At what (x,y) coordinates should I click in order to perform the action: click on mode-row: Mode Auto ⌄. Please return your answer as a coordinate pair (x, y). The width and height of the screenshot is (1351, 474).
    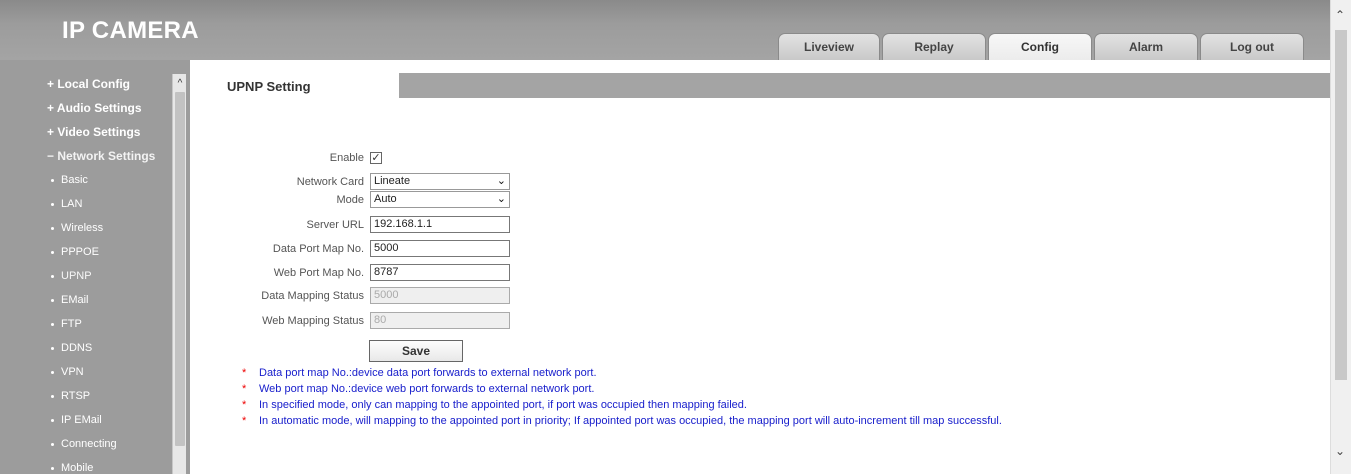
    Looking at the image, I should click on (350, 199).